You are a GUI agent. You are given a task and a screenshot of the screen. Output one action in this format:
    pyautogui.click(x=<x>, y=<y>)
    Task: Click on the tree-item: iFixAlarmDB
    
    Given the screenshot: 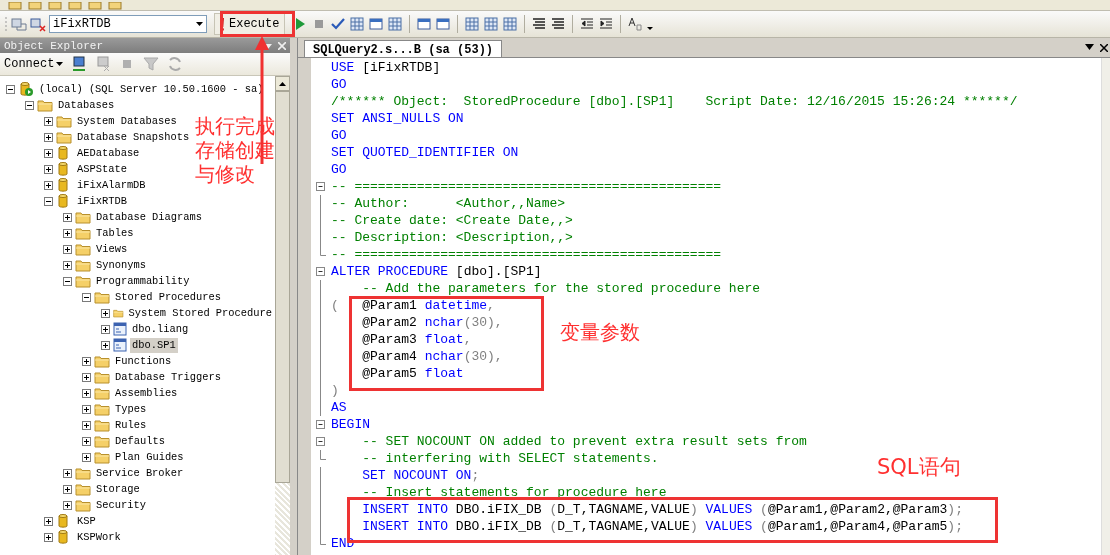 What is the action you would take?
    pyautogui.click(x=111, y=185)
    